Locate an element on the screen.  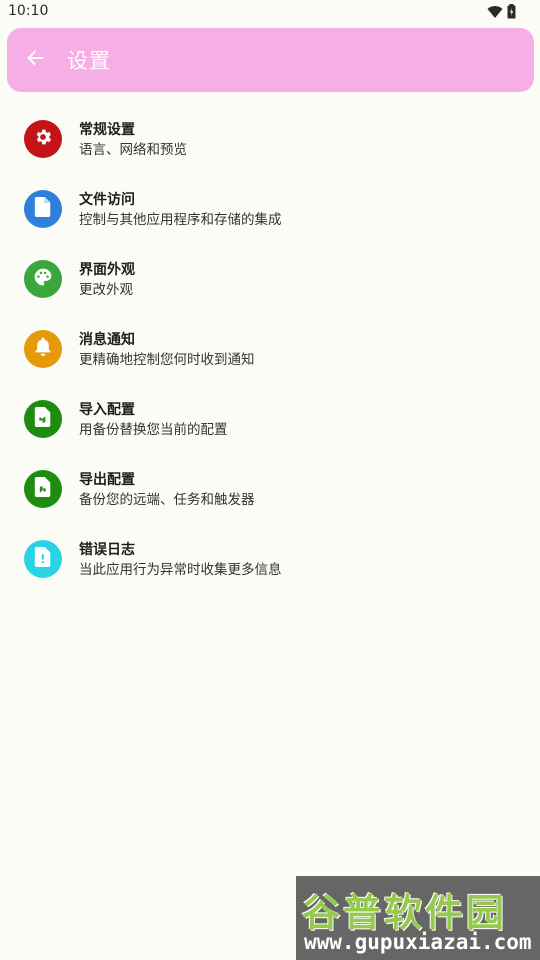
app-bar: 设置 is located at coordinates (270, 60).